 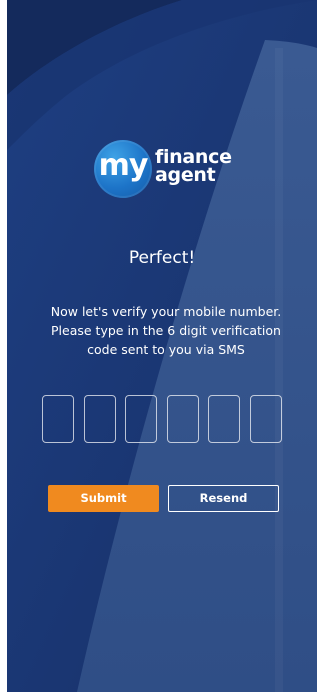 What do you see at coordinates (123, 165) in the screenshot?
I see `logo-mark: my` at bounding box center [123, 165].